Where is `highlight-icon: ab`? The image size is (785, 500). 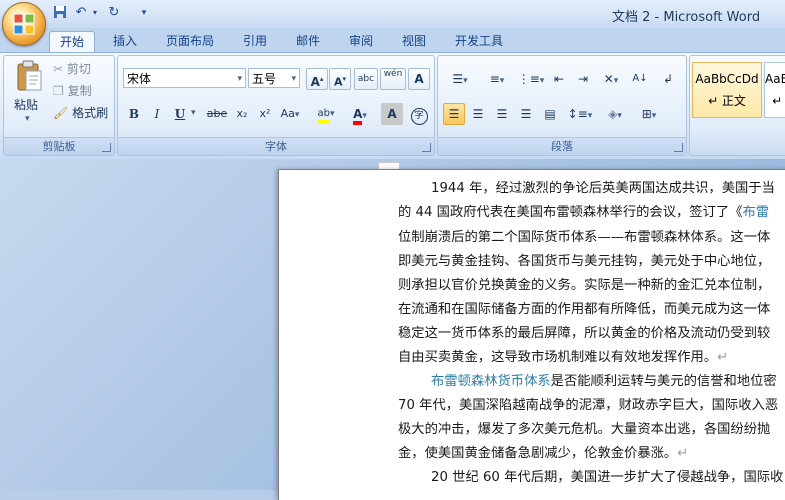 highlight-icon: ab is located at coordinates (323, 116).